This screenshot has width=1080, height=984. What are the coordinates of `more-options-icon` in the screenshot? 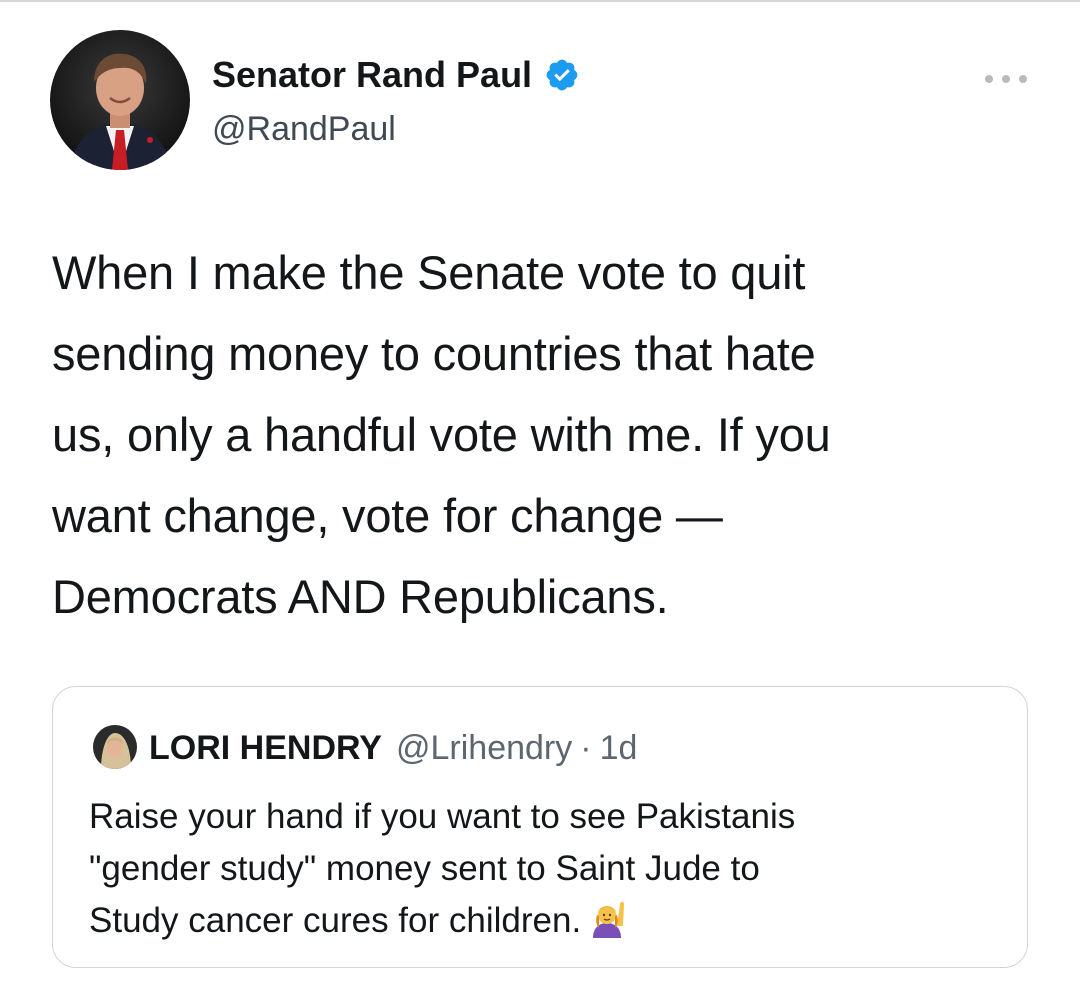 It's located at (1006, 79).